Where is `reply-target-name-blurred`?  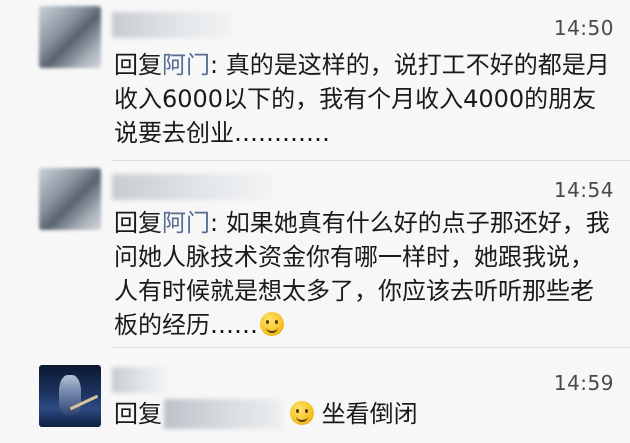 reply-target-name-blurred is located at coordinates (223, 414).